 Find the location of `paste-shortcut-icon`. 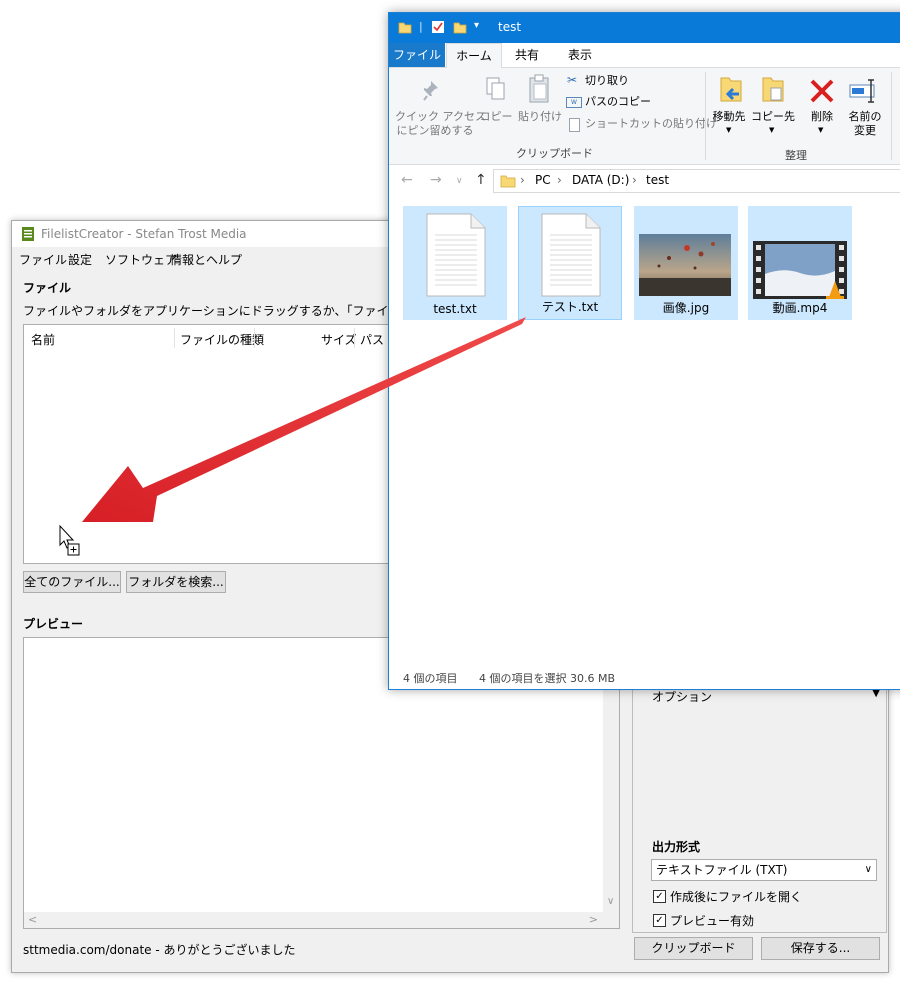

paste-shortcut-icon is located at coordinates (574, 125).